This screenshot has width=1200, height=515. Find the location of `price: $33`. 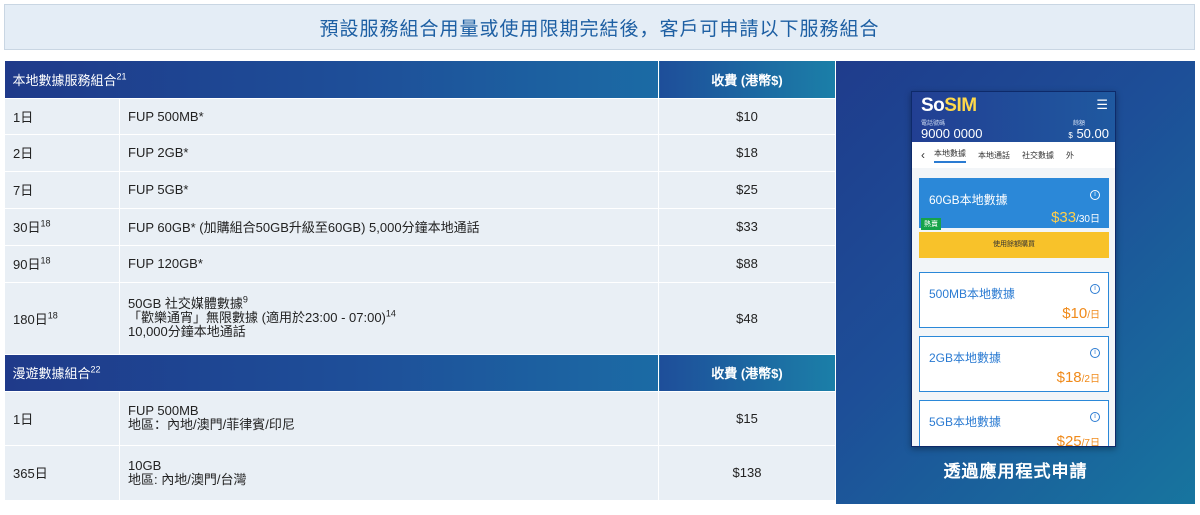

price: $33 is located at coordinates (747, 226).